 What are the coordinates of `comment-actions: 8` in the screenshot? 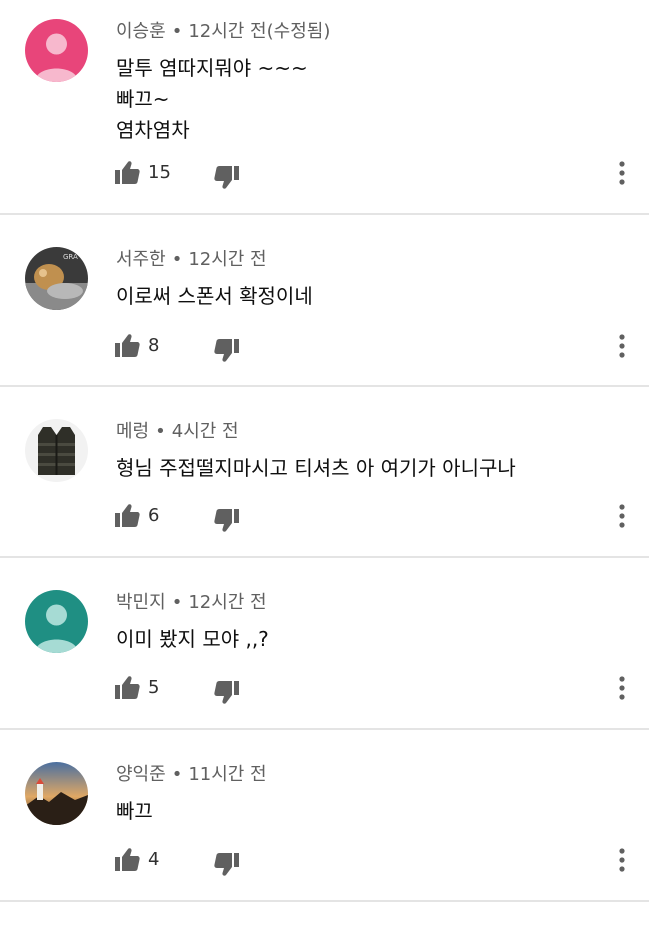 It's located at (374, 347).